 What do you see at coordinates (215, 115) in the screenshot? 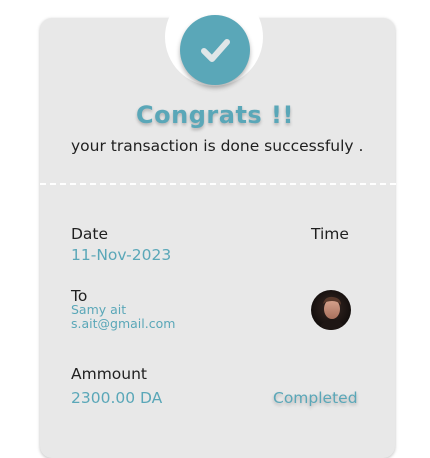
I see `success-title: Congrats !!` at bounding box center [215, 115].